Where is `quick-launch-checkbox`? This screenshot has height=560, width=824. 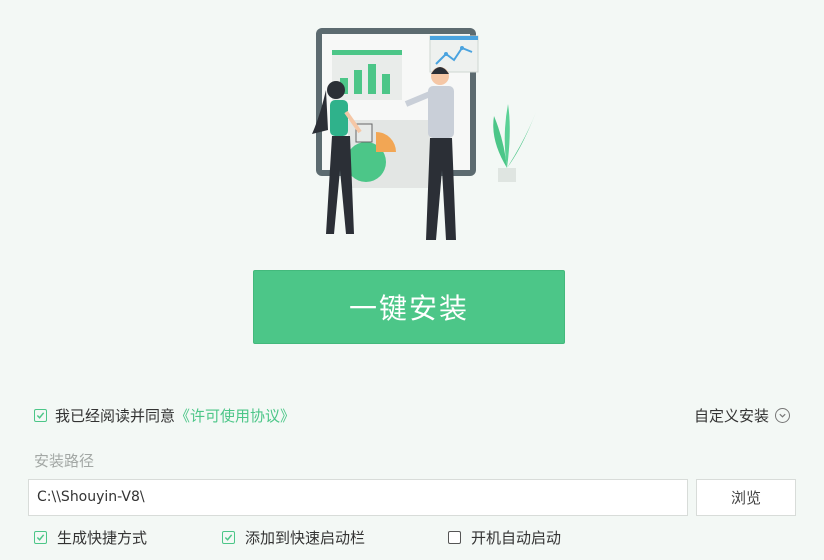 quick-launch-checkbox is located at coordinates (228, 537).